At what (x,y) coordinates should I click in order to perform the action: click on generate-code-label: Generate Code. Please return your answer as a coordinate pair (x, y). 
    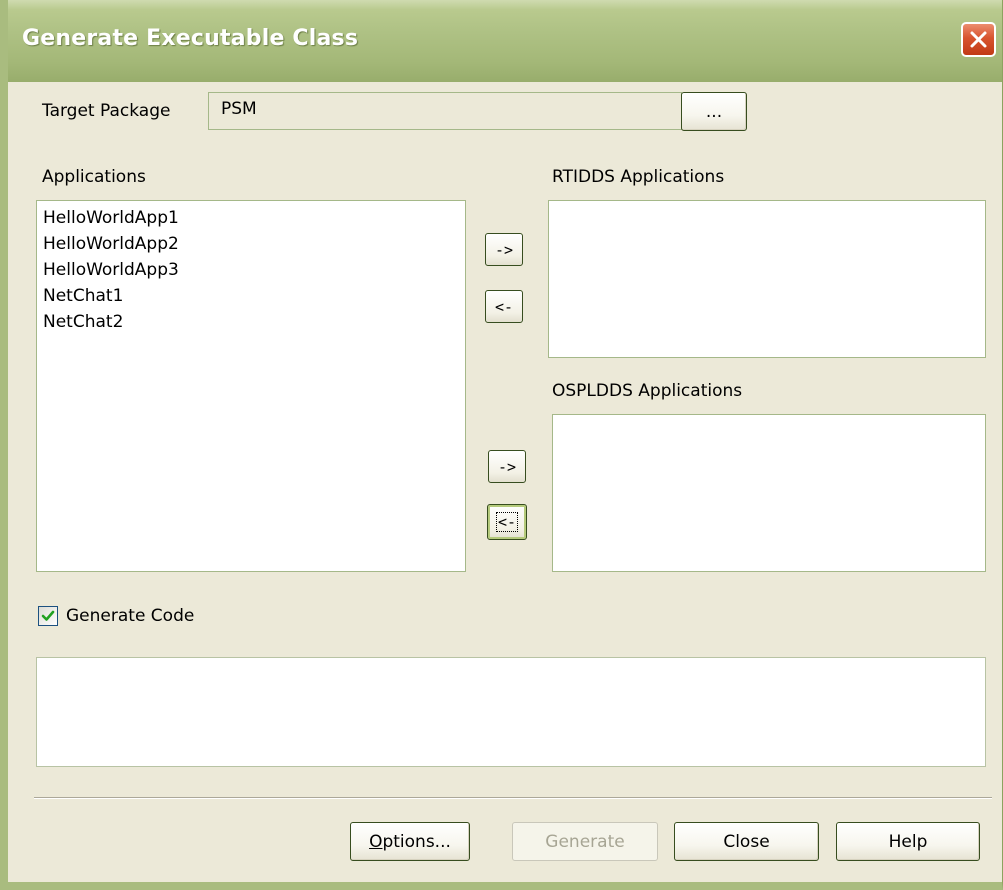
    Looking at the image, I should click on (130, 616).